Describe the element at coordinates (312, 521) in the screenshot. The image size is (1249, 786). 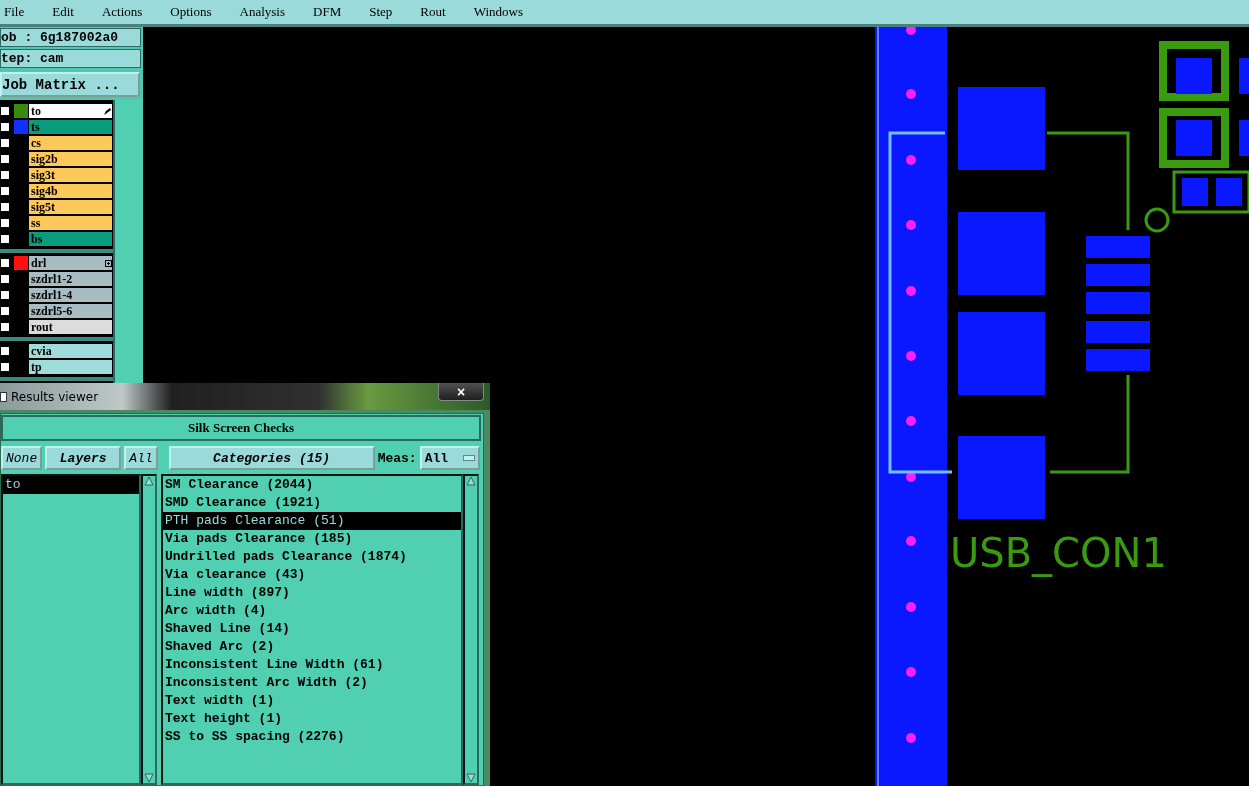
I see `category-item: PTH pads Clearance (51)` at that location.